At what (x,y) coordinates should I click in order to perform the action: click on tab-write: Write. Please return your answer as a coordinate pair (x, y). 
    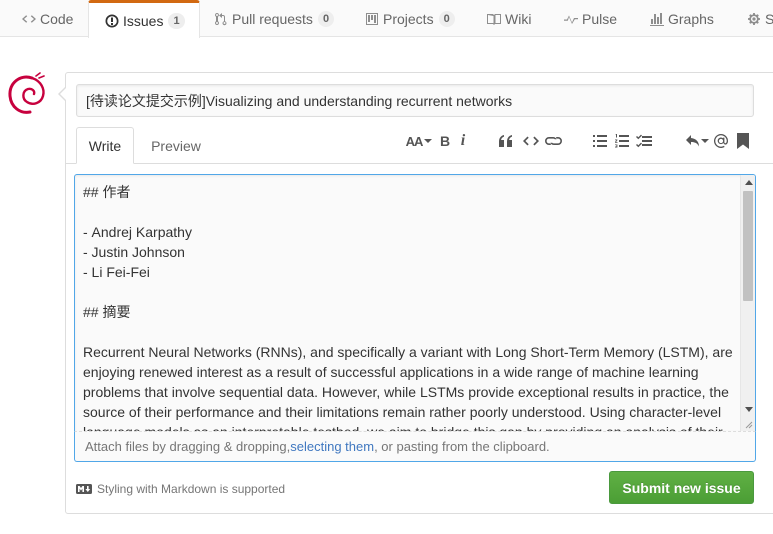
    Looking at the image, I should click on (105, 145).